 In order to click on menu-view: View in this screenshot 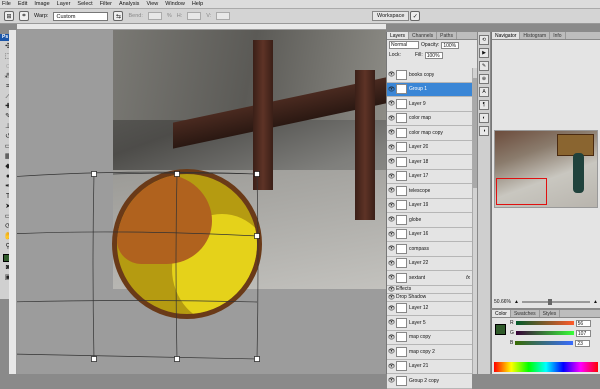, I will do `click(152, 4)`.